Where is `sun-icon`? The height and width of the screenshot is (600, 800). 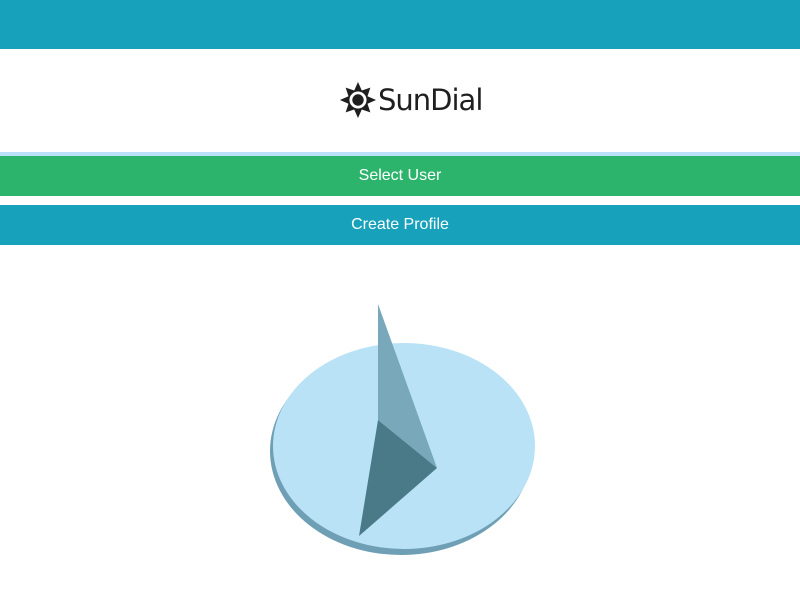
sun-icon is located at coordinates (358, 100).